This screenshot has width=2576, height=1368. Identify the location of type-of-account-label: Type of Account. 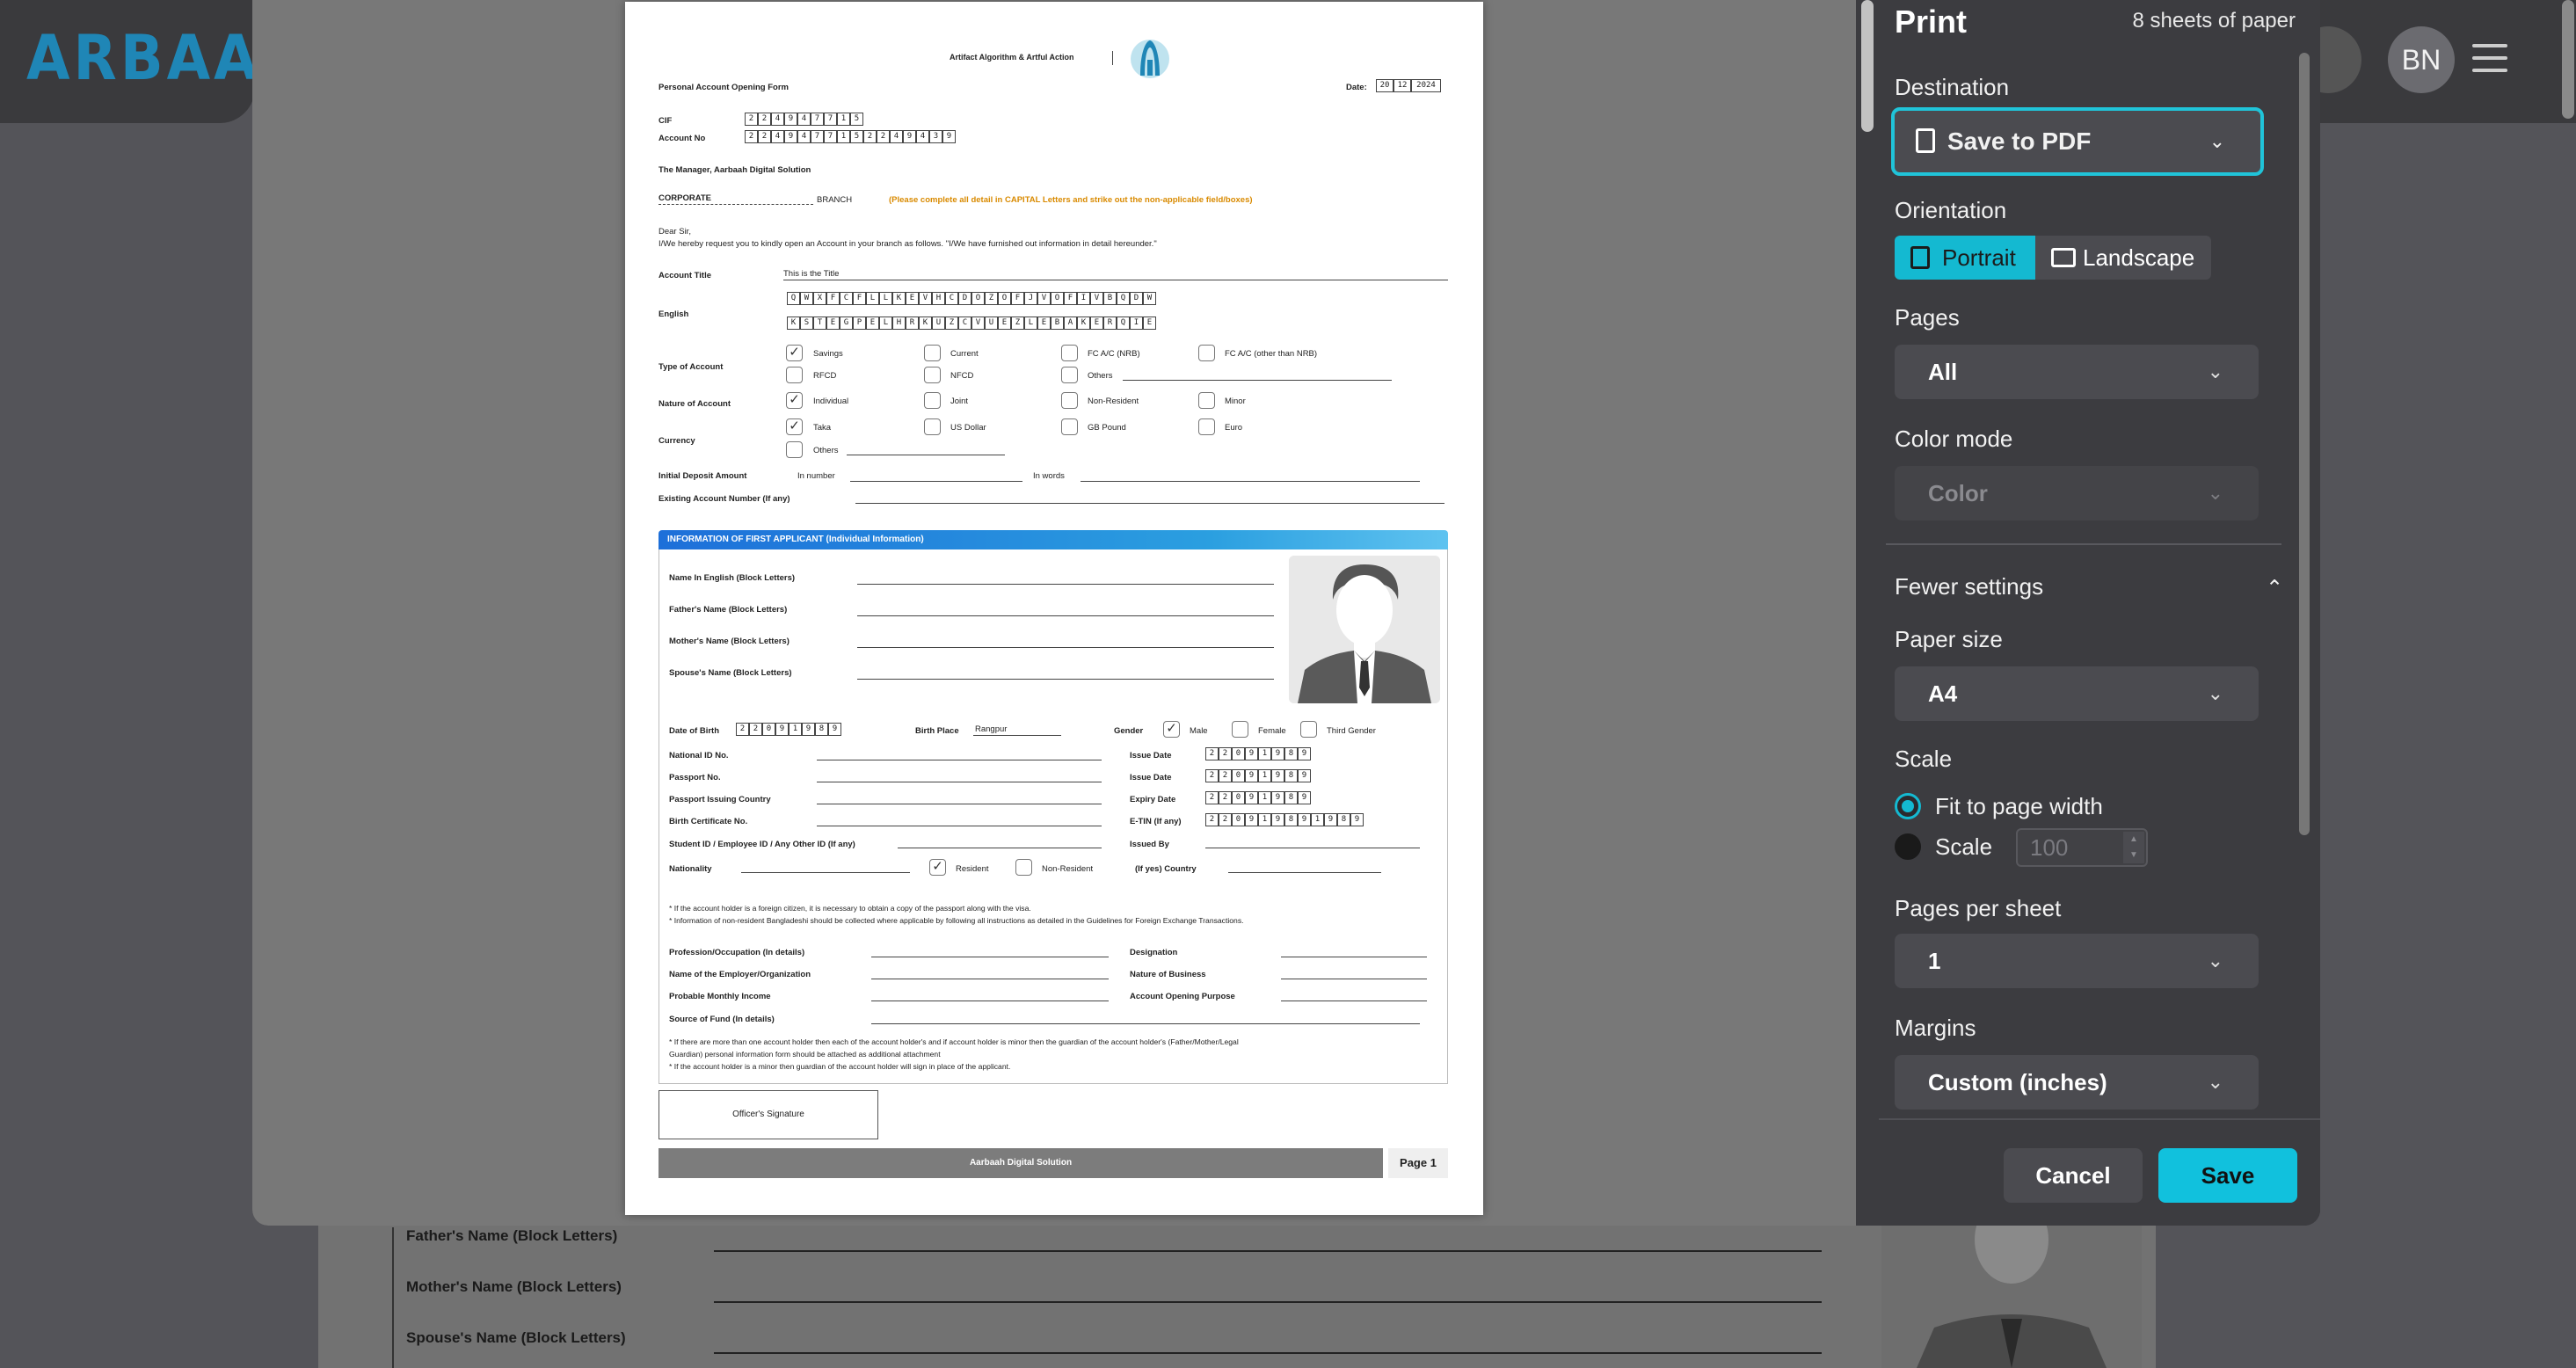
(691, 367).